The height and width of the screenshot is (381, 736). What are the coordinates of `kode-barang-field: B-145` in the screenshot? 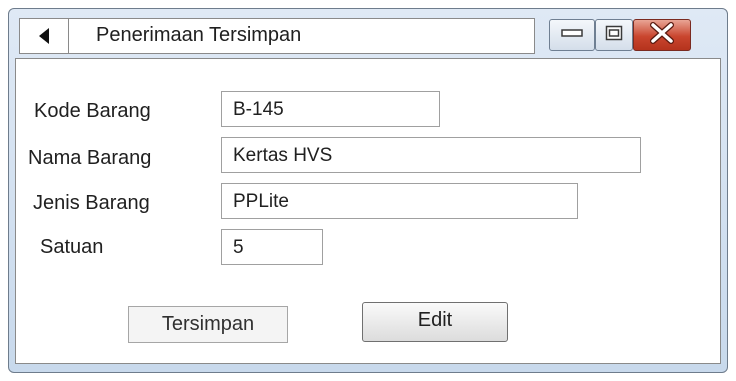 It's located at (330, 109).